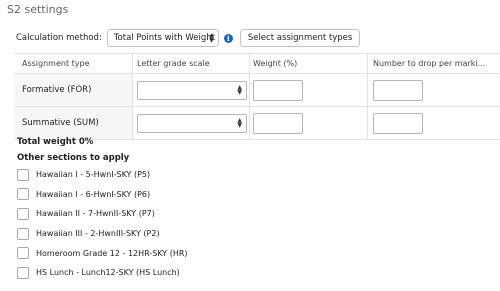 The width and height of the screenshot is (500, 291). Describe the element at coordinates (93, 194) in the screenshot. I see `section-label: Hawaiian I - 6-HwnI-SKY (P6)` at that location.